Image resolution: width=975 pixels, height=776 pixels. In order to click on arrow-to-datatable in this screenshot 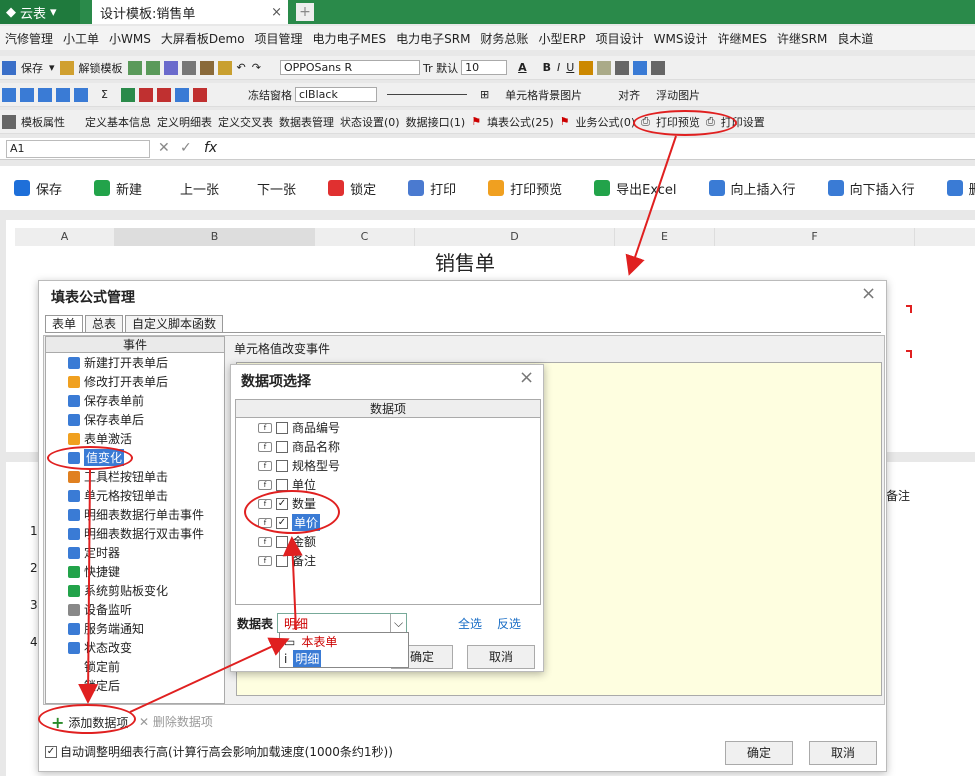, I will do `click(209, 675)`.